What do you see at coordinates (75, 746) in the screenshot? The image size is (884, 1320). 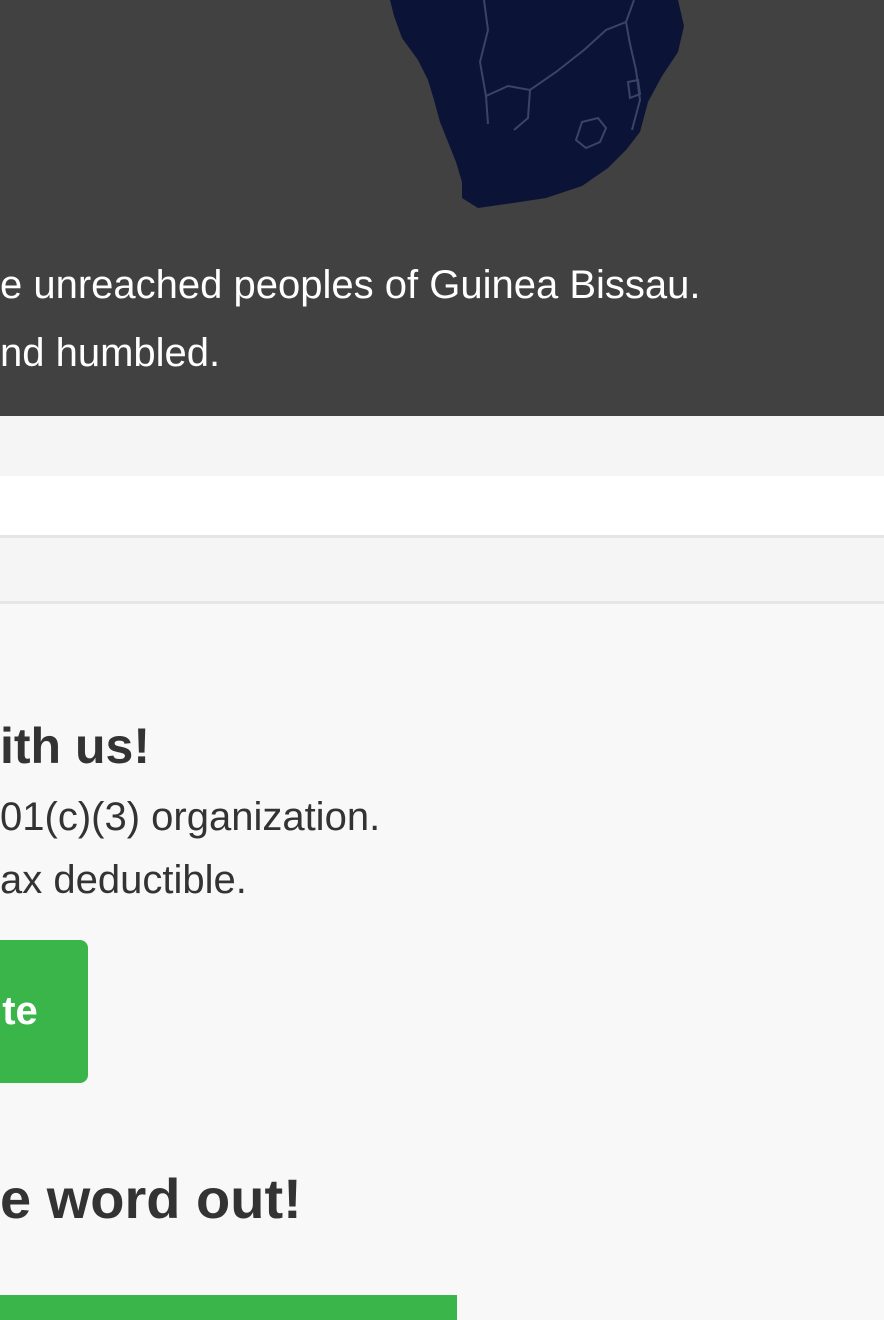 I see `give-heading: ith us!` at bounding box center [75, 746].